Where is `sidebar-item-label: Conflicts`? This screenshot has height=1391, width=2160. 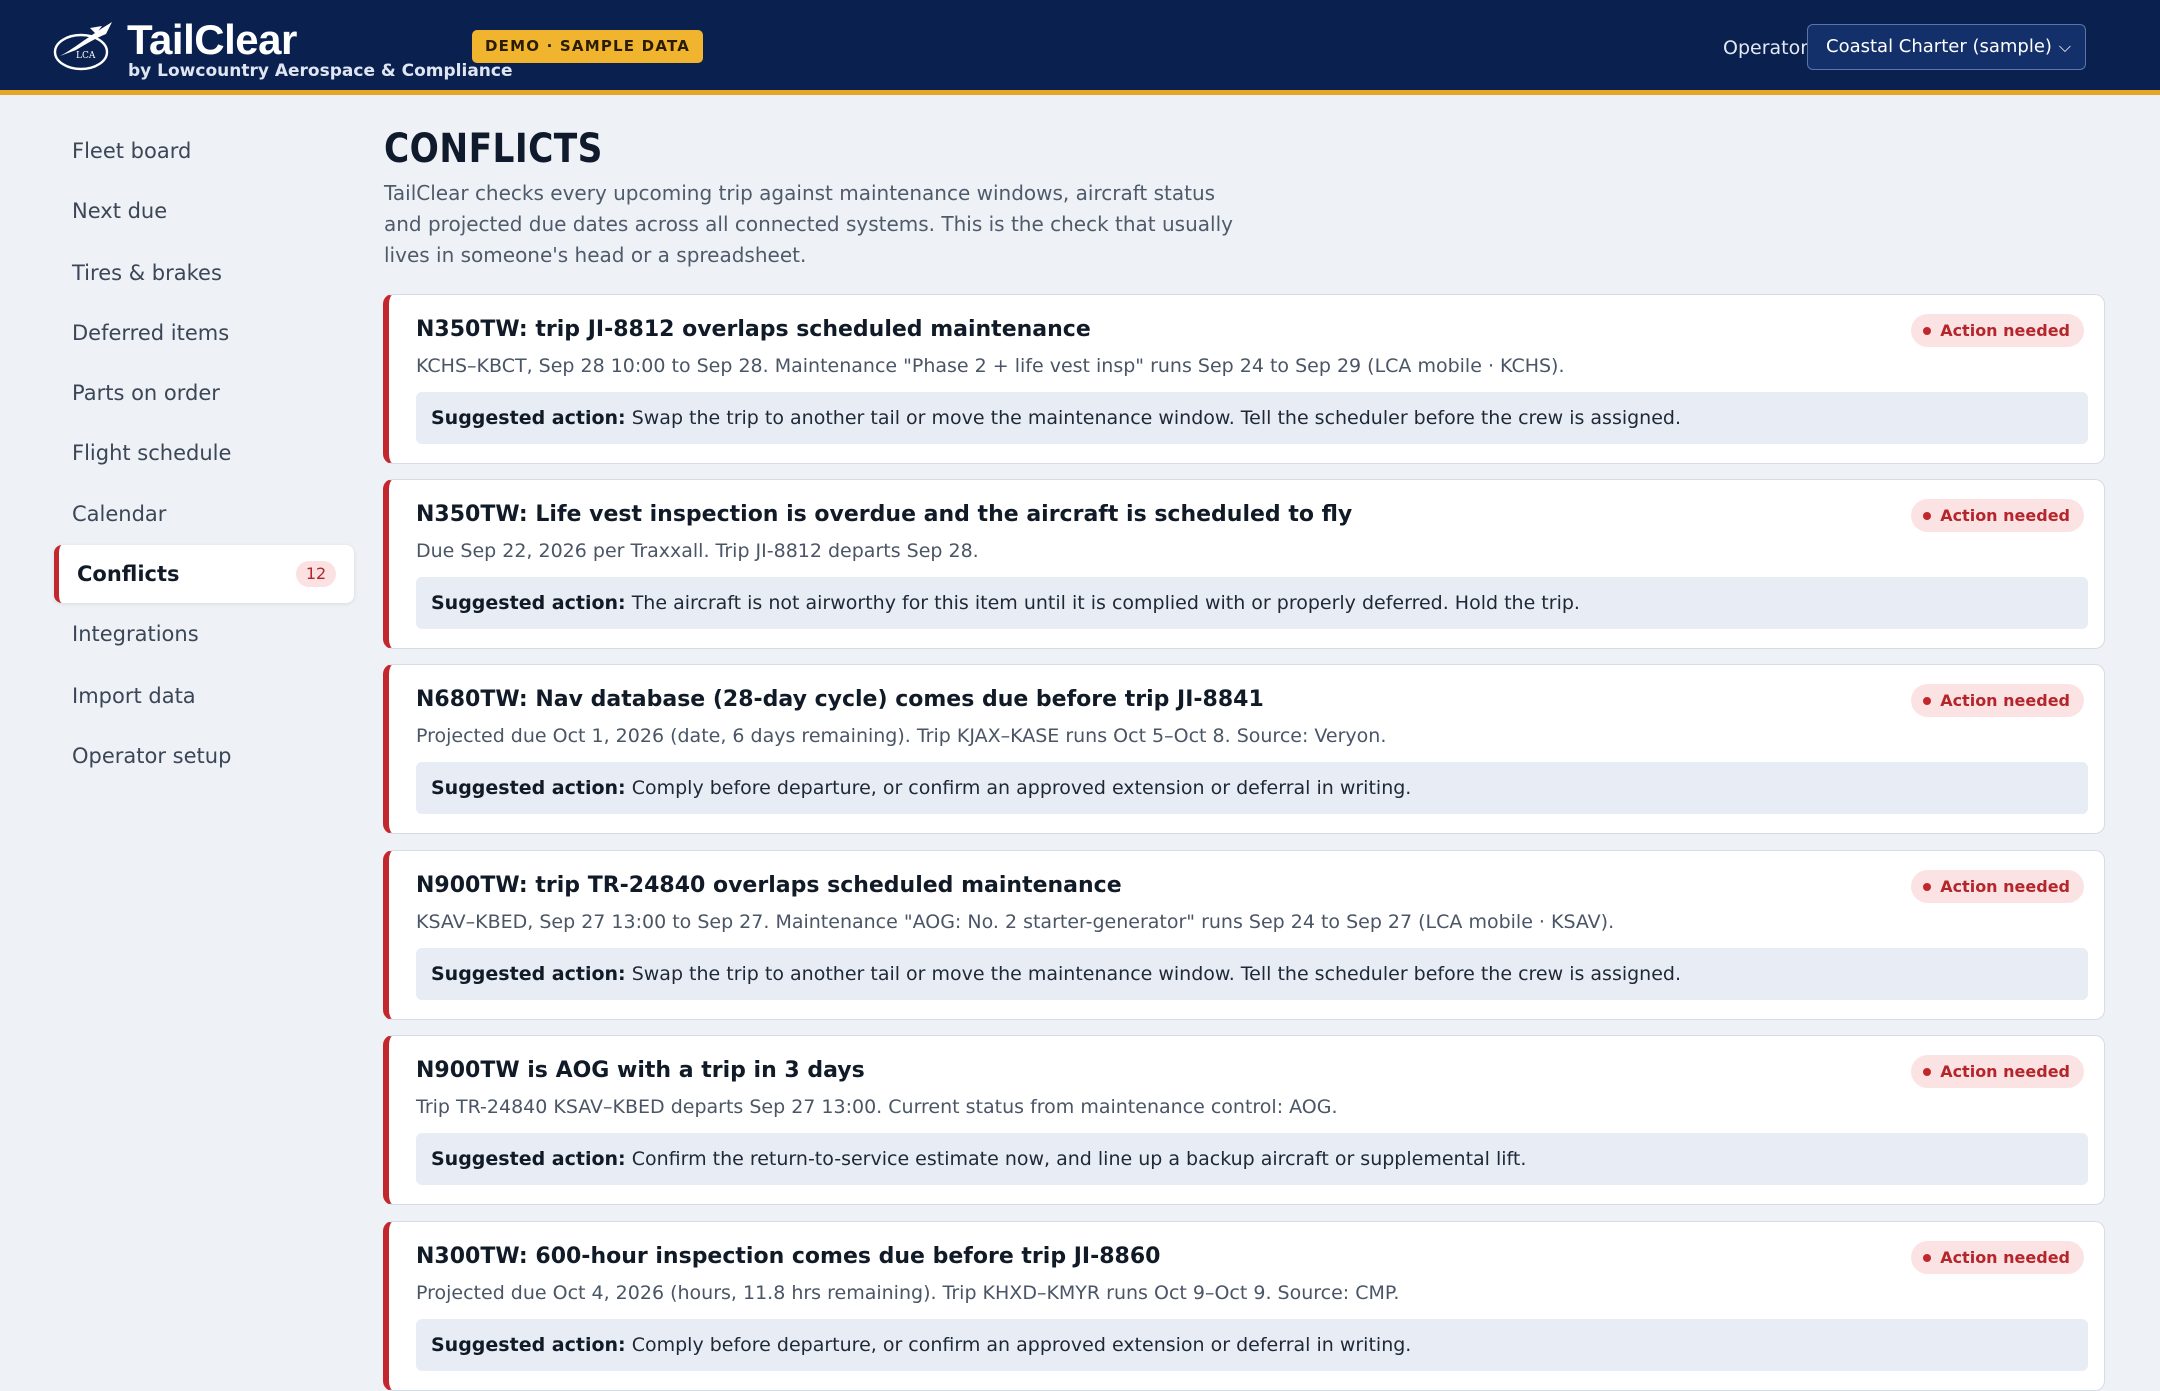 sidebar-item-label: Conflicts is located at coordinates (128, 574).